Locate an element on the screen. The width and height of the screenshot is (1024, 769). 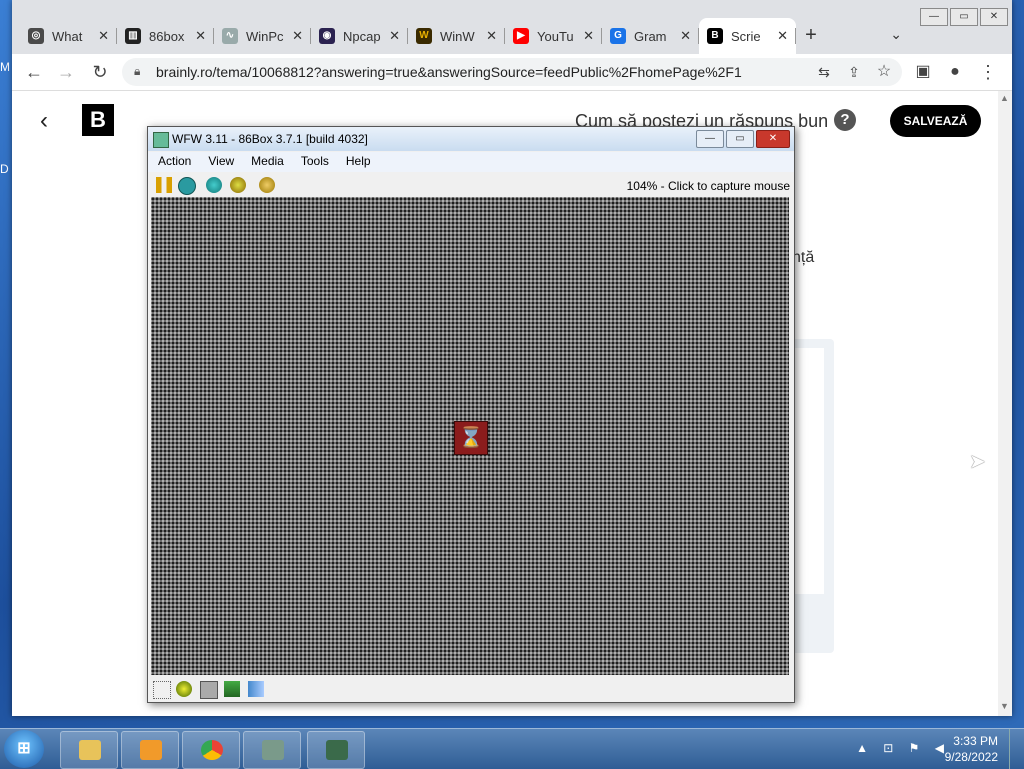
taskbar-86box-vm is located at coordinates (336, 750).